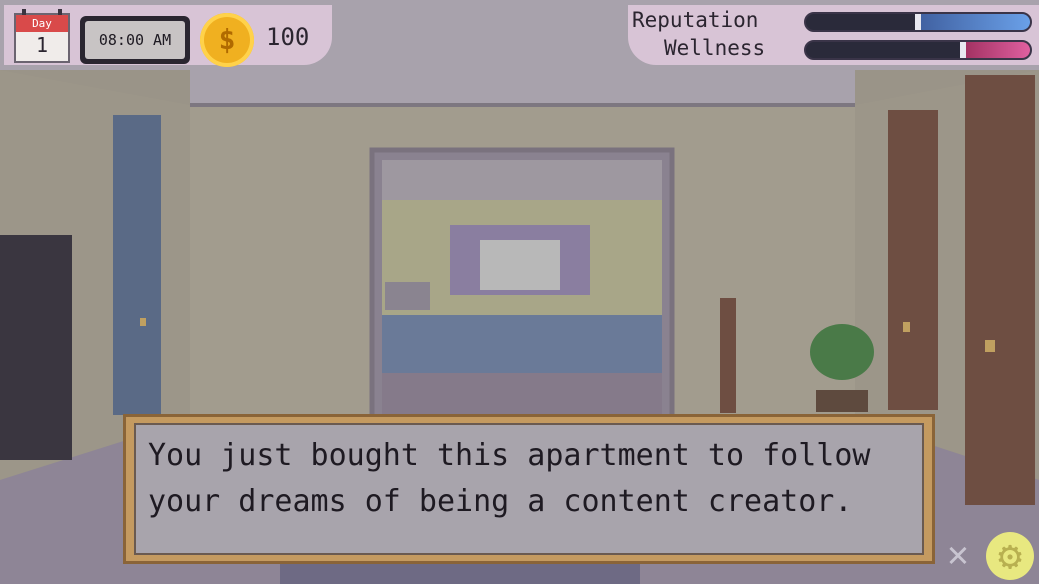 The width and height of the screenshot is (1039, 584). I want to click on day-label: Day, so click(42, 23).